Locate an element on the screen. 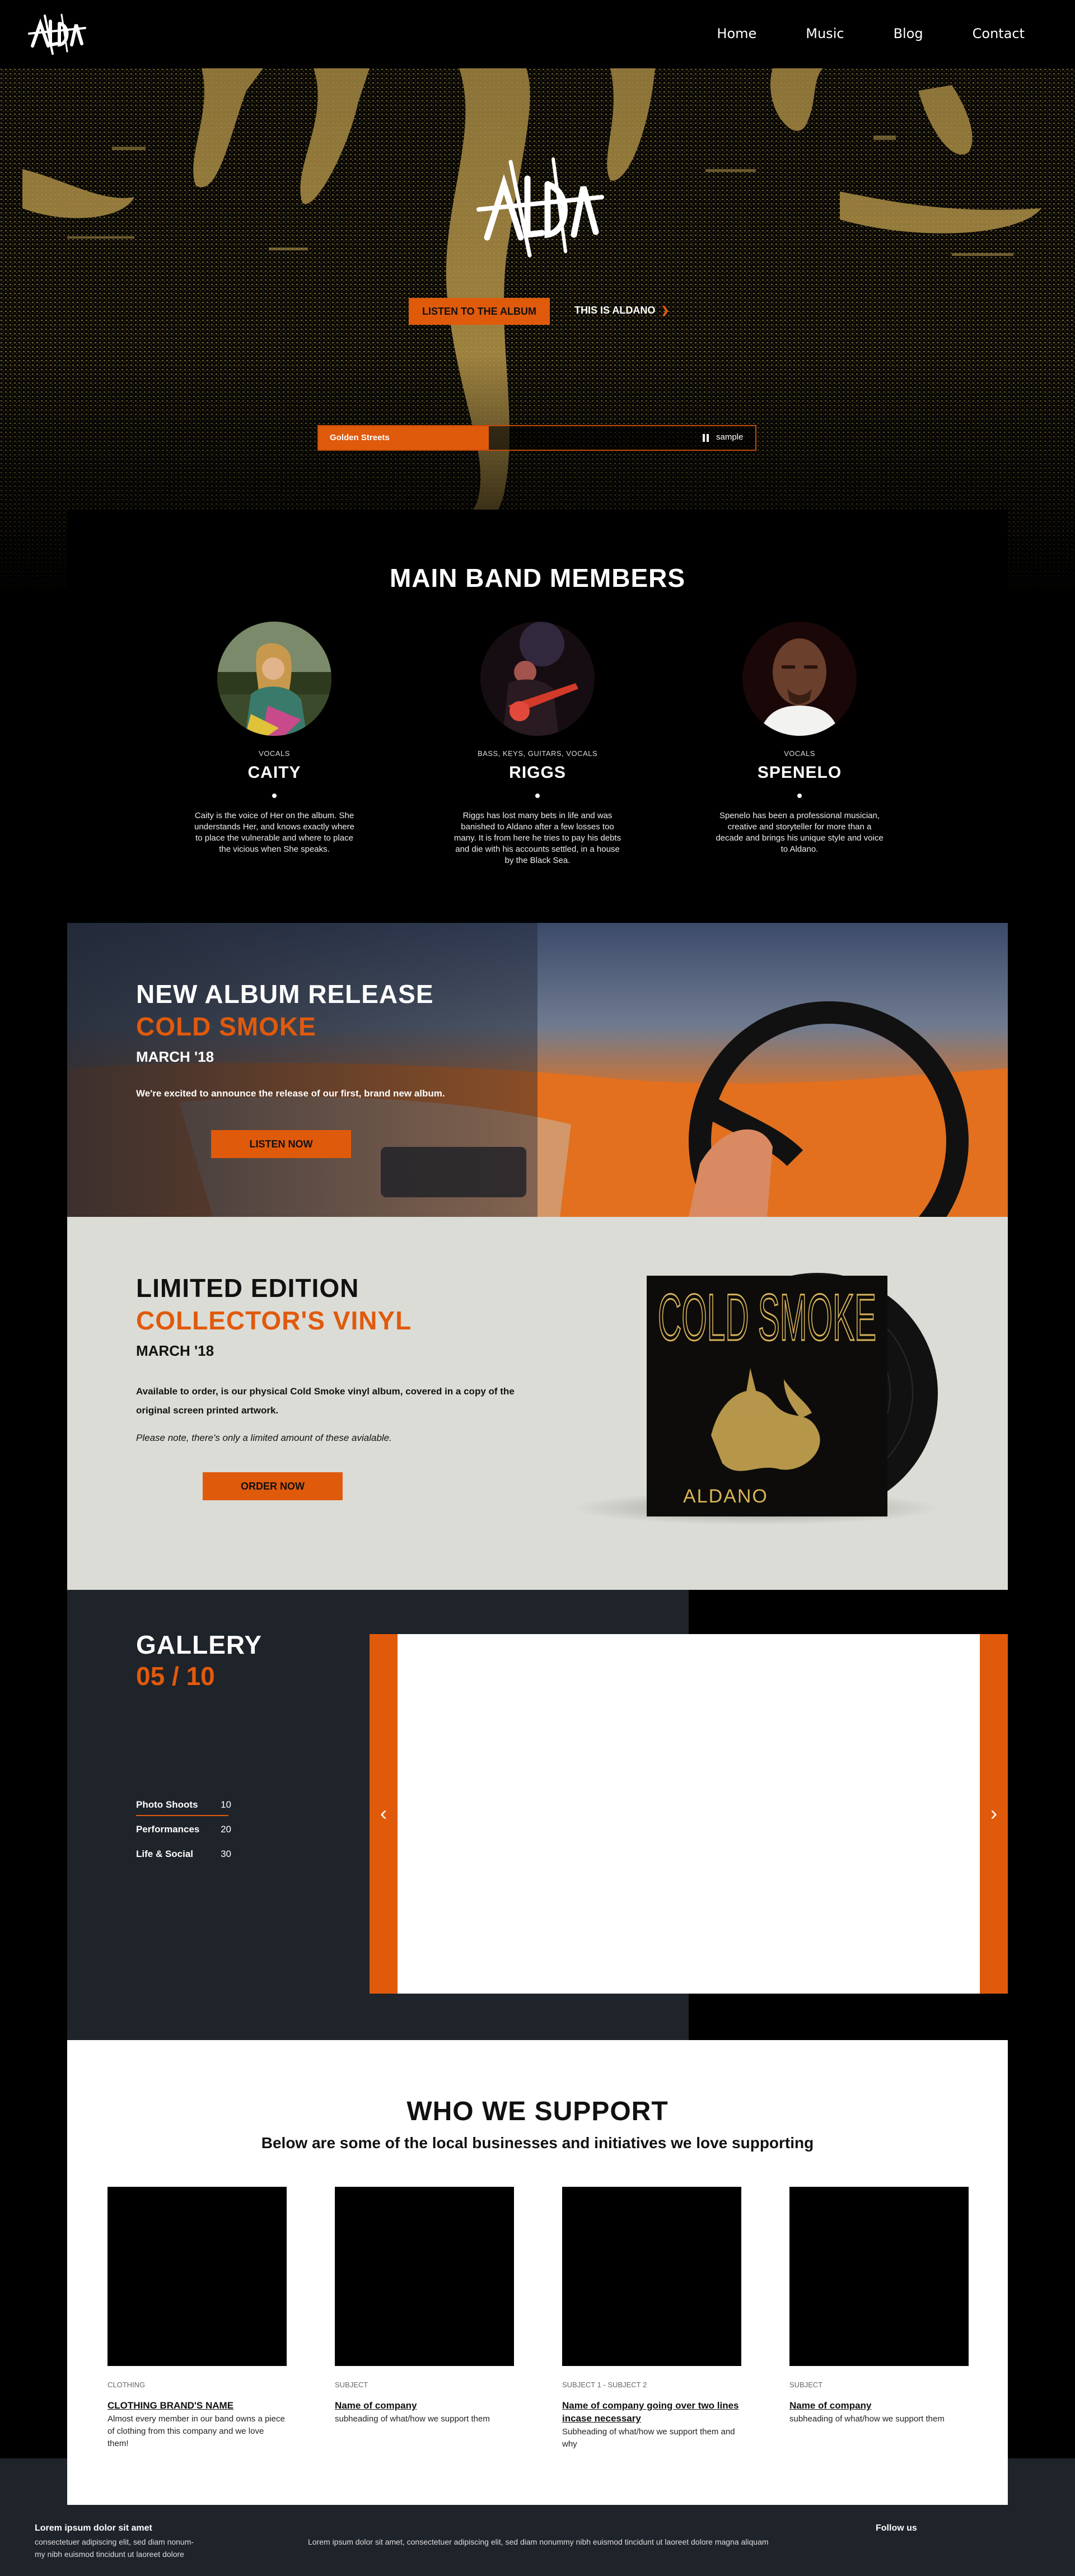 This screenshot has height=2576, width=1075. chevron-right-icon: ❯ is located at coordinates (665, 311).